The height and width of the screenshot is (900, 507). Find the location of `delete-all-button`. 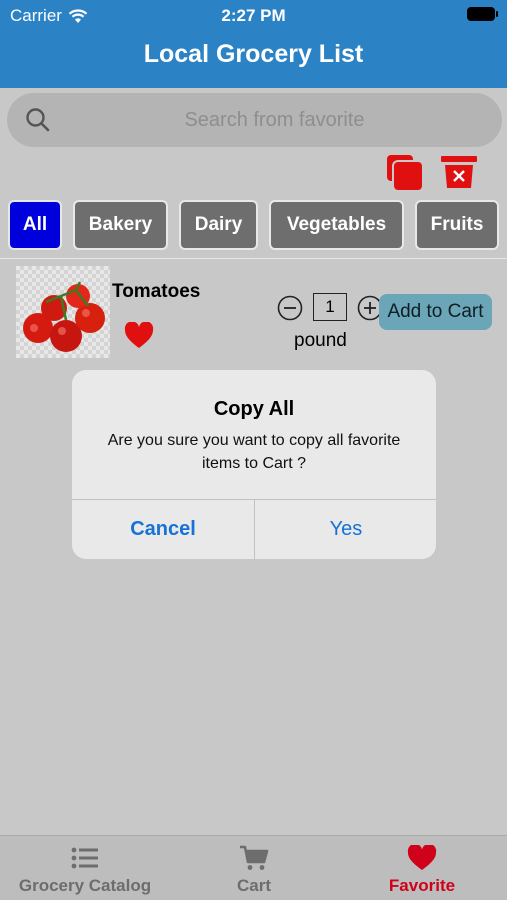

delete-all-button is located at coordinates (459, 173).